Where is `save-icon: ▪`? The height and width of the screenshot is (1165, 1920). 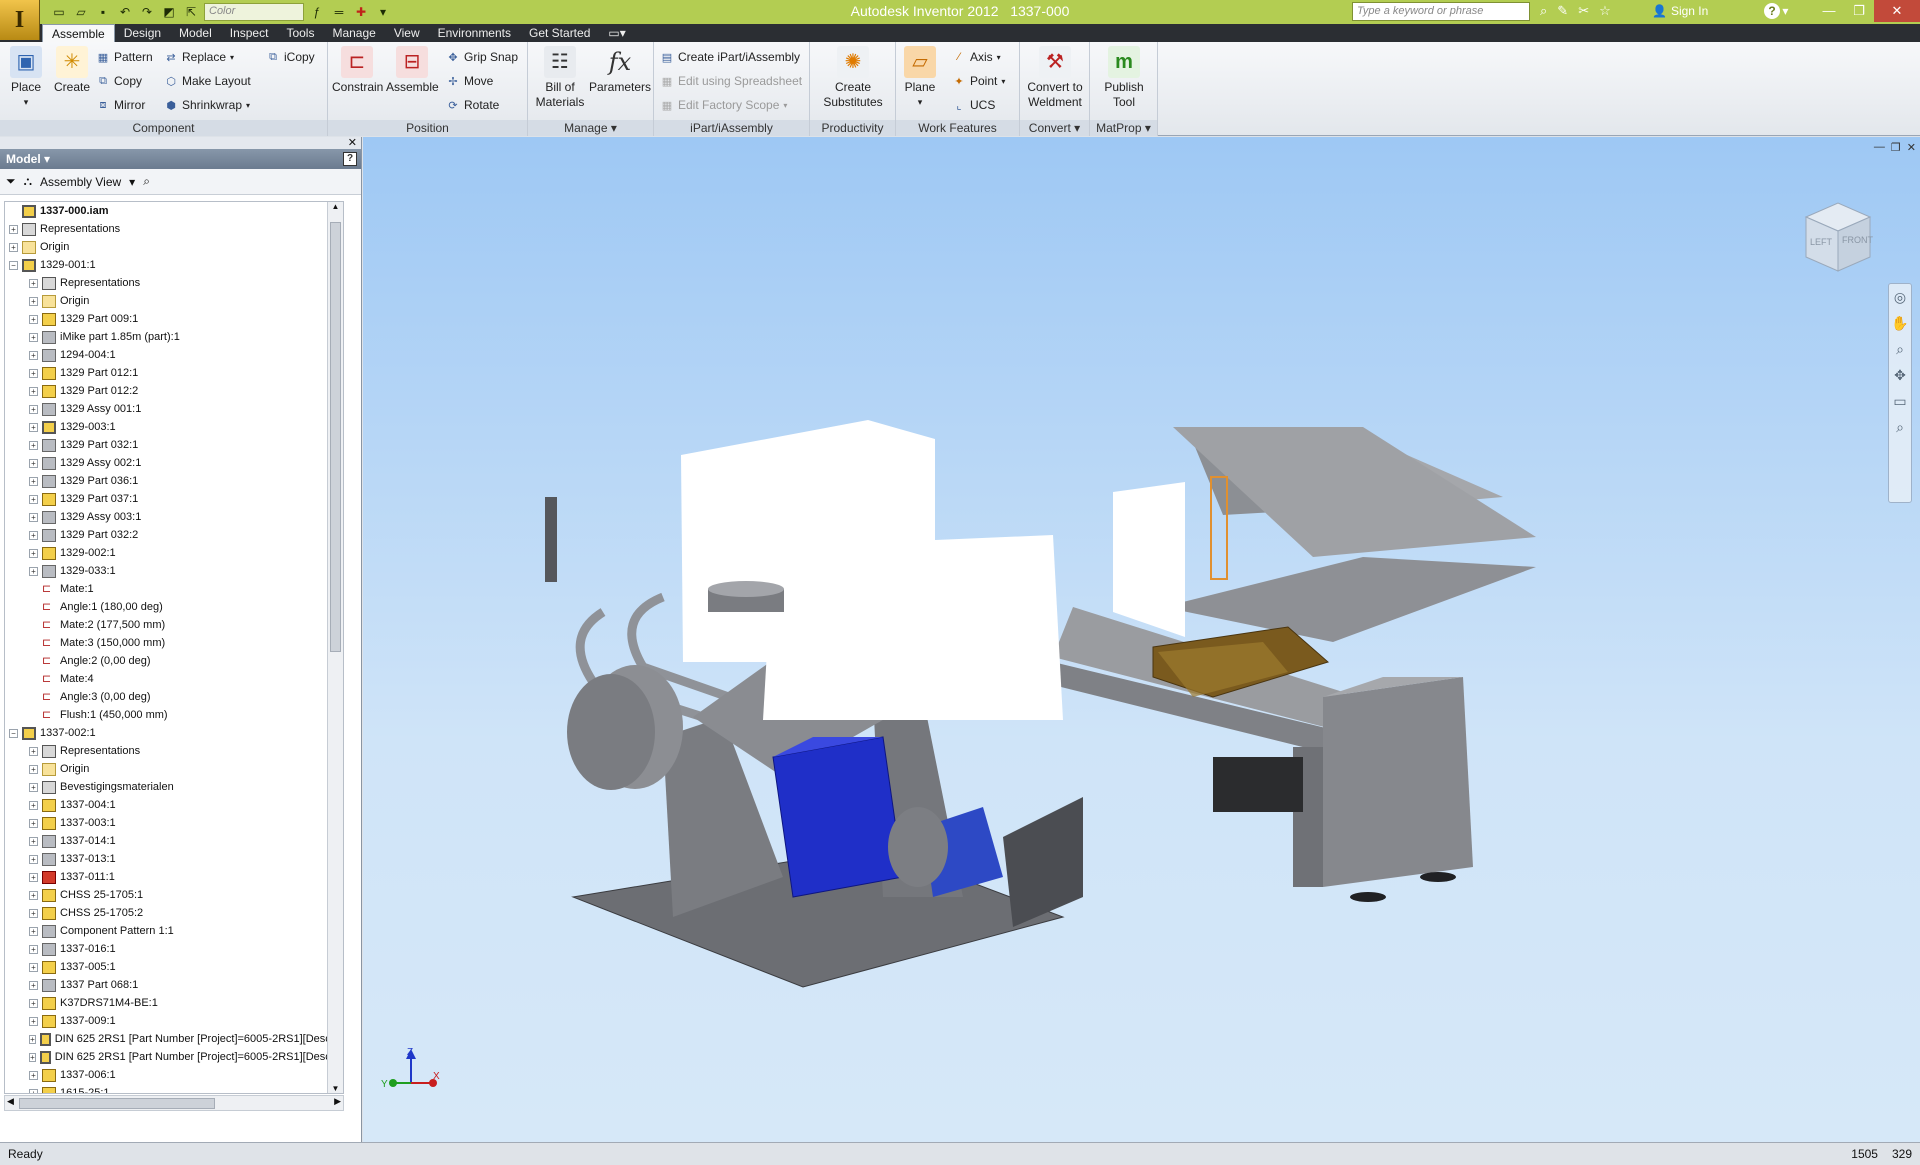 save-icon: ▪ is located at coordinates (103, 12).